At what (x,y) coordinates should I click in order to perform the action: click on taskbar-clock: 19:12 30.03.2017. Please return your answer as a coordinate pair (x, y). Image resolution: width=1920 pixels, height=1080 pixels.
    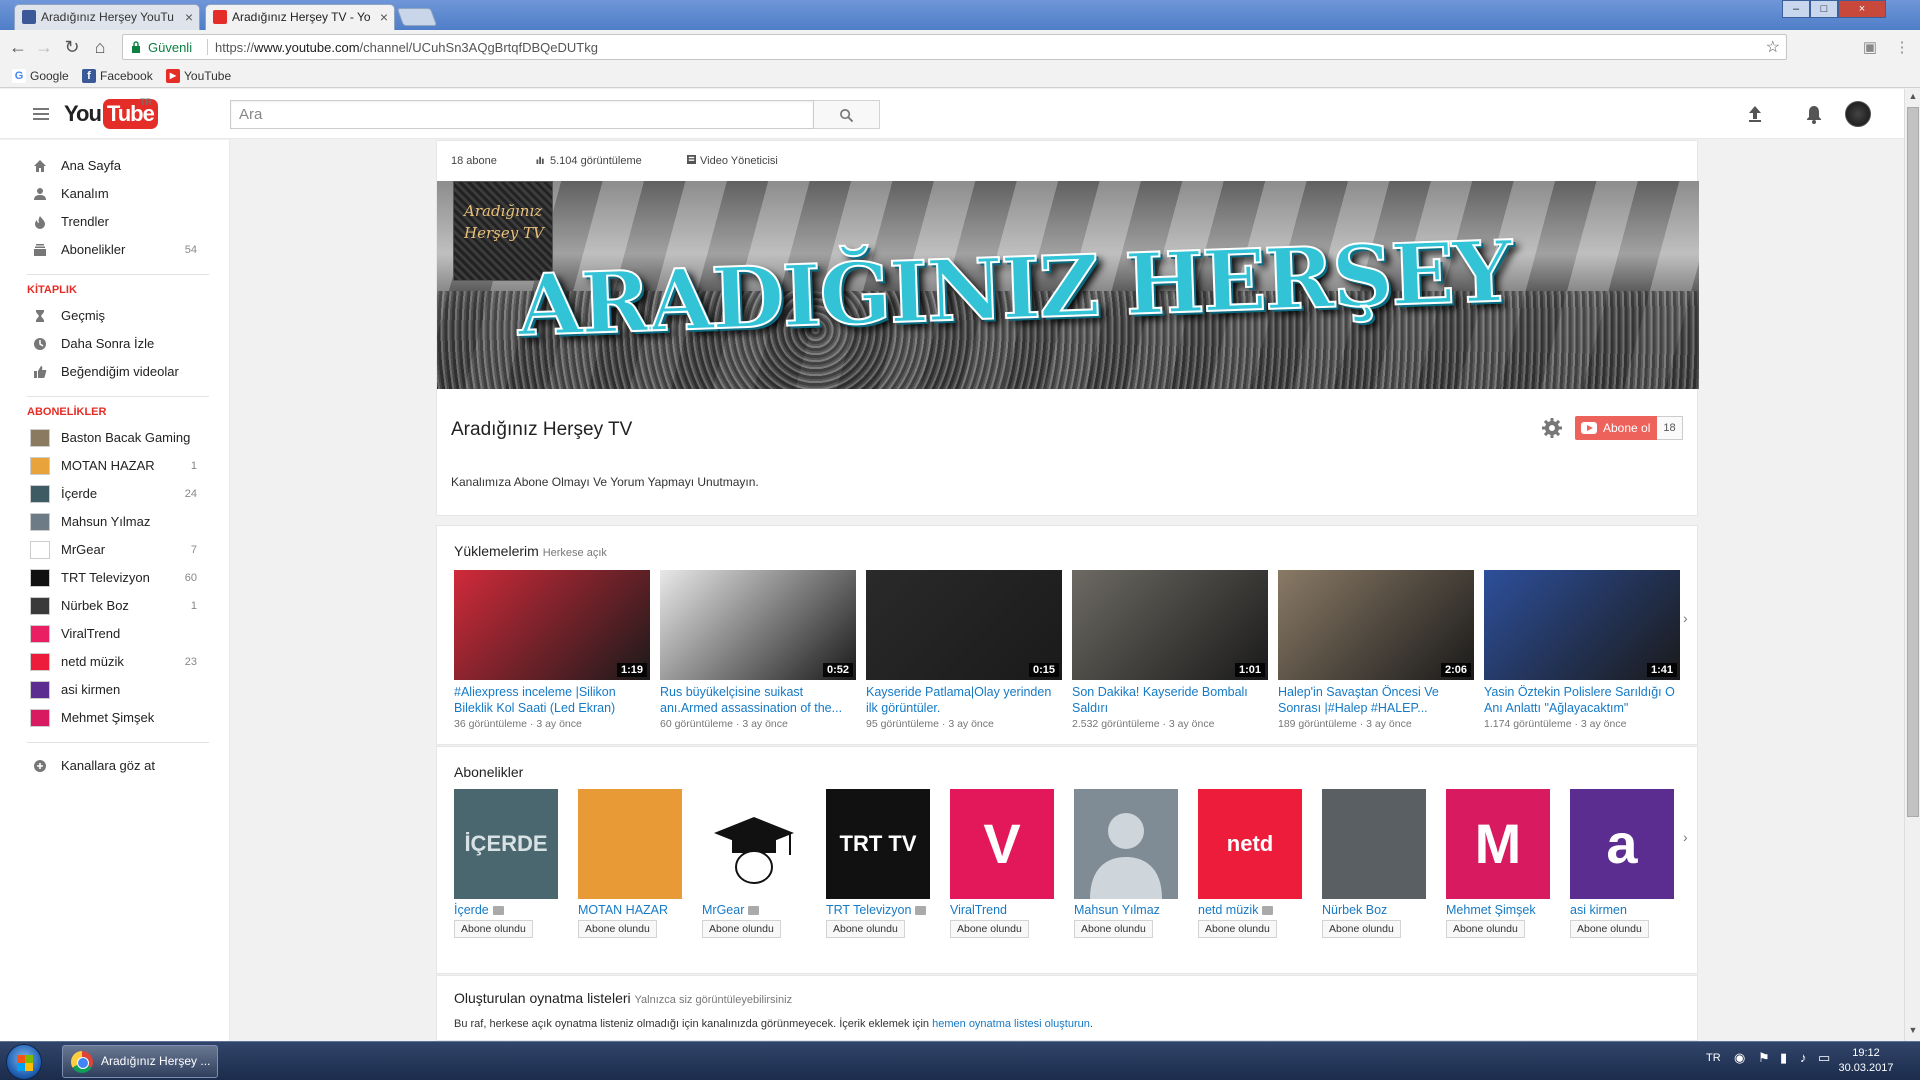
    Looking at the image, I should click on (1866, 1061).